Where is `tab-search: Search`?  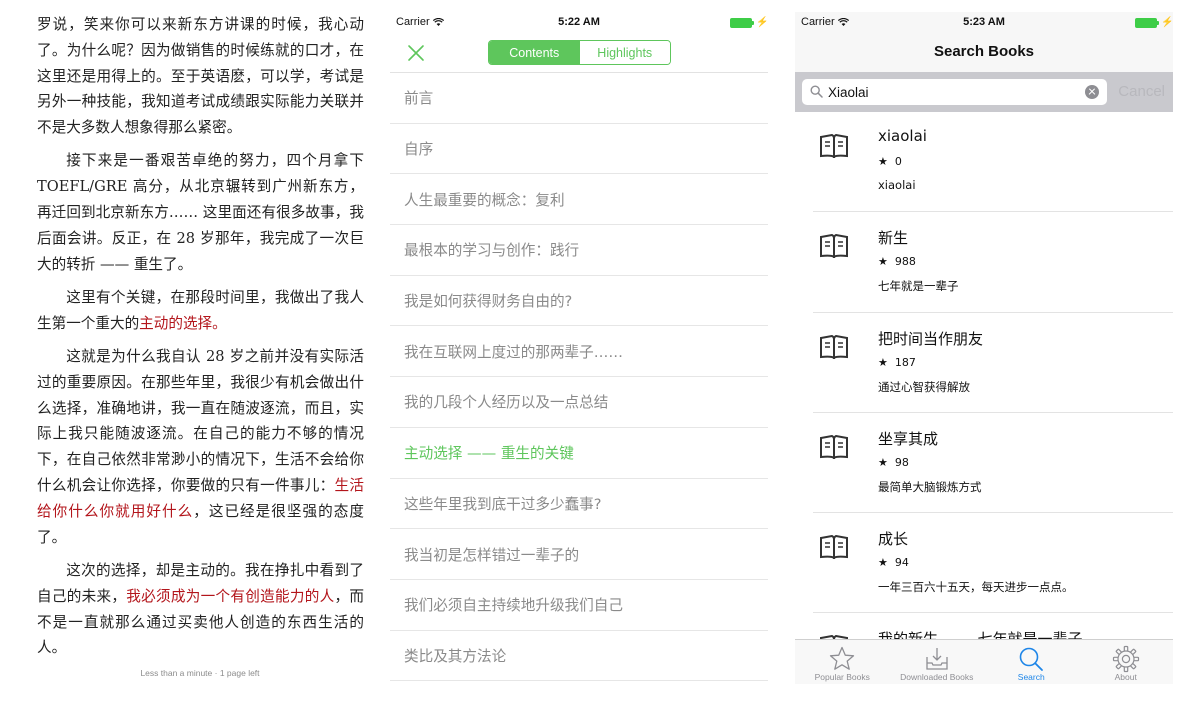
tab-search: Search is located at coordinates (1031, 662).